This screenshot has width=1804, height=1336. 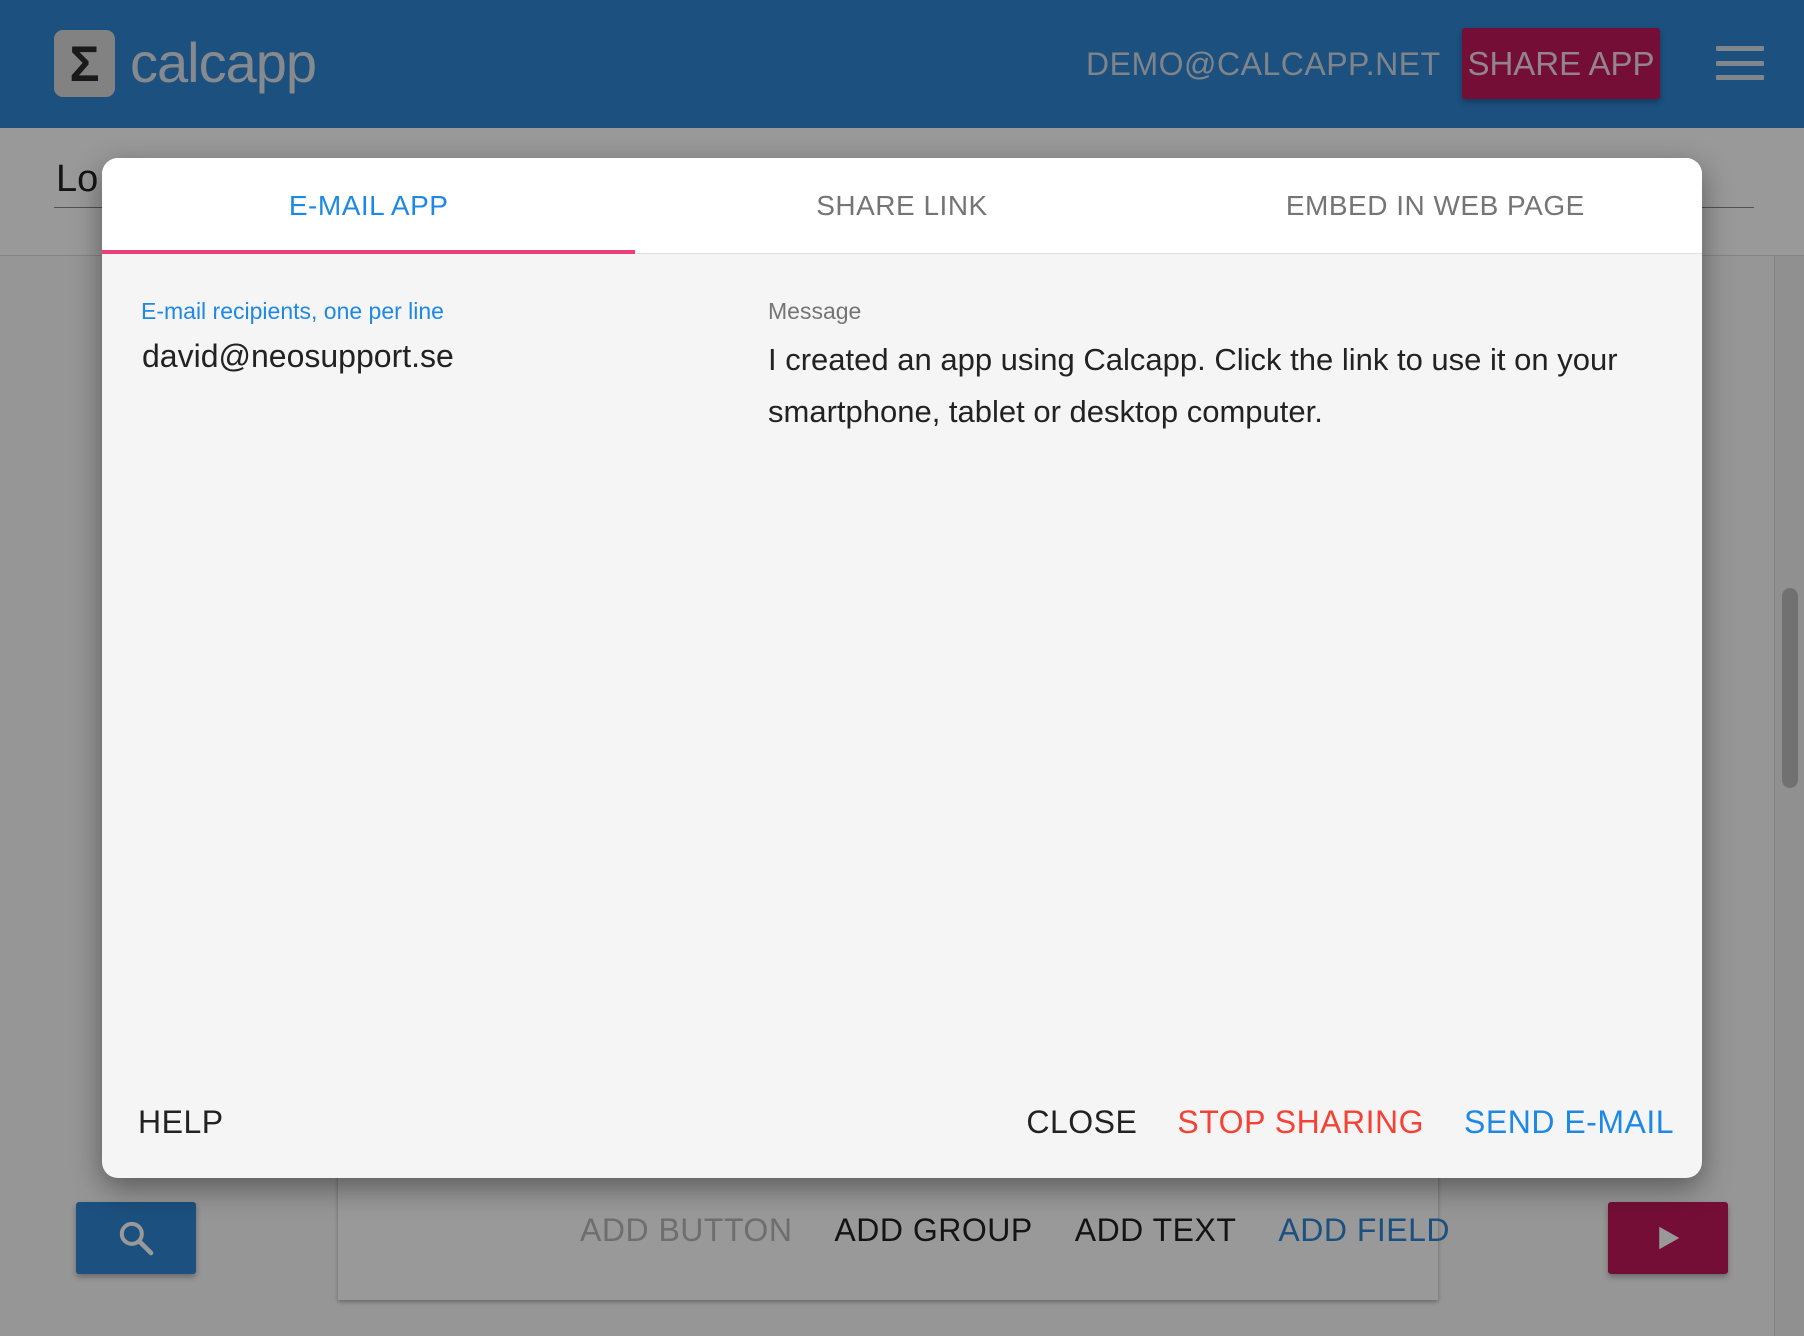 I want to click on tab-embed-in-web-page: EMBED IN WEB PAGE, so click(x=1435, y=205).